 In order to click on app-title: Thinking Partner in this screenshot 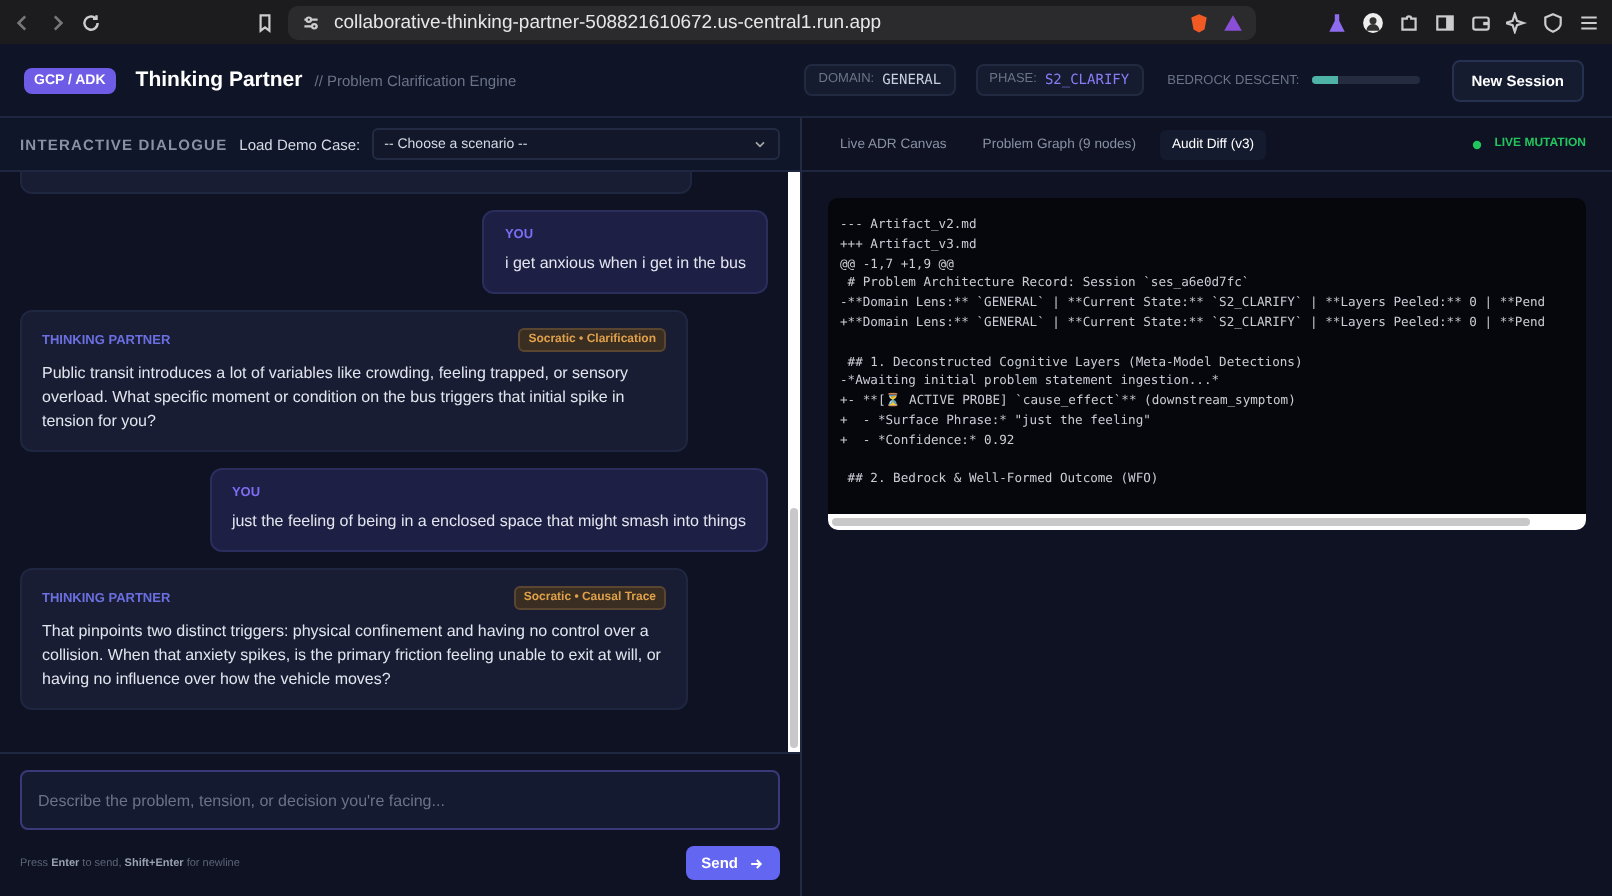, I will do `click(219, 80)`.